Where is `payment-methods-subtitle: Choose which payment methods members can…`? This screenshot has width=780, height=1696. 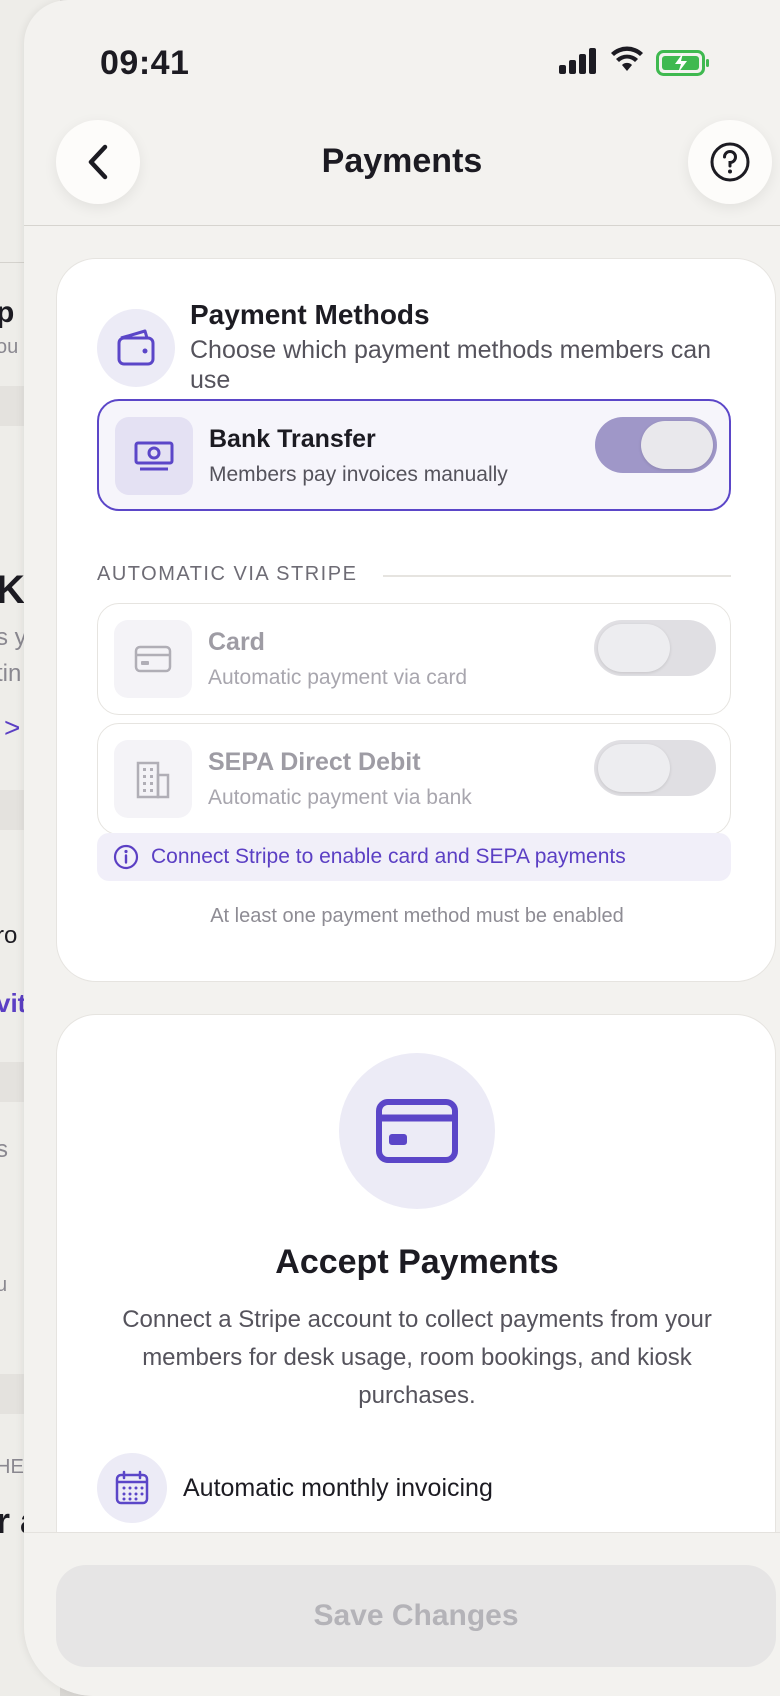
payment-methods-subtitle: Choose which payment methods members can… is located at coordinates (451, 365).